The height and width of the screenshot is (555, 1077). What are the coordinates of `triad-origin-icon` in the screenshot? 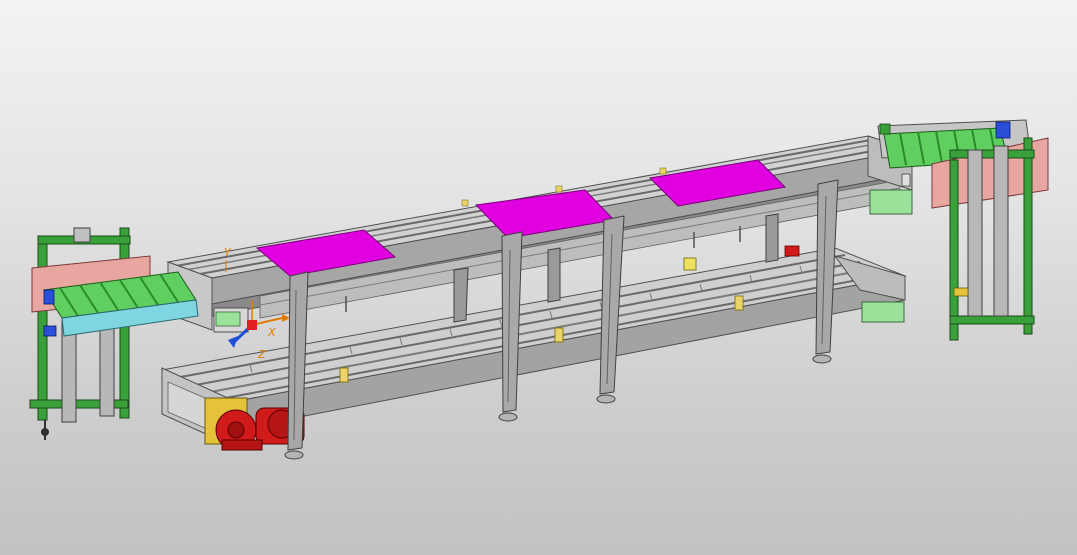 It's located at (252, 325).